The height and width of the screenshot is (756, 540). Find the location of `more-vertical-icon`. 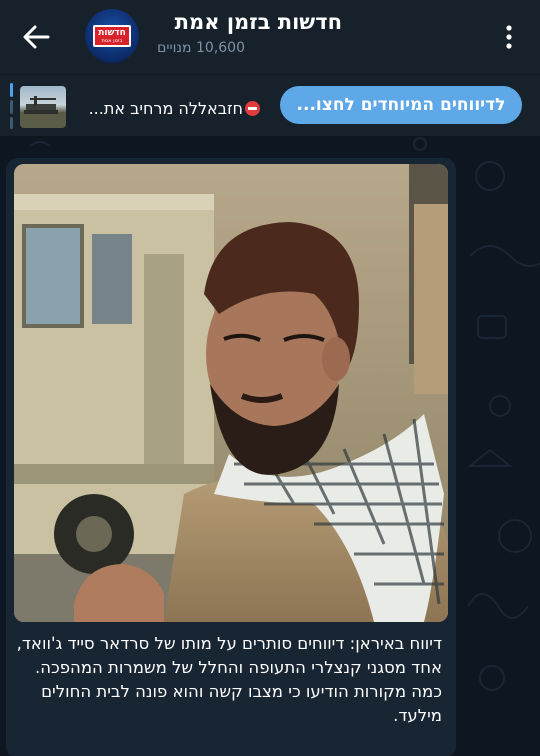

more-vertical-icon is located at coordinates (509, 37).